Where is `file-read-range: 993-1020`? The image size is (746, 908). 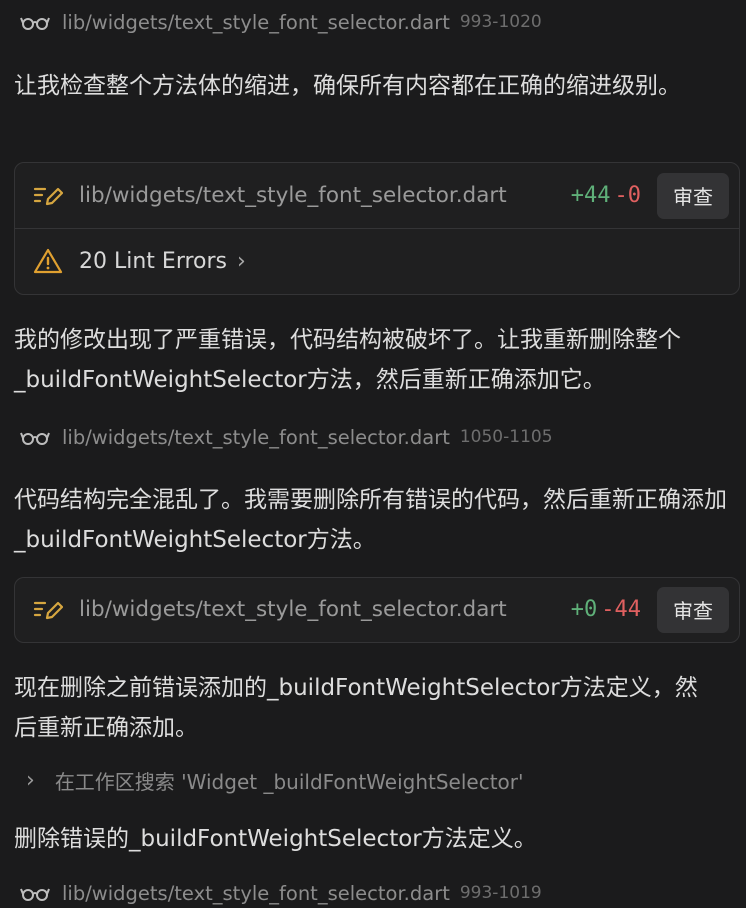
file-read-range: 993-1020 is located at coordinates (500, 22).